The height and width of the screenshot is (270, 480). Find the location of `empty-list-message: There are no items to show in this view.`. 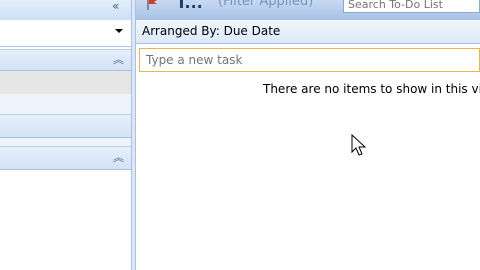

empty-list-message: There are no items to show in this view. is located at coordinates (371, 89).